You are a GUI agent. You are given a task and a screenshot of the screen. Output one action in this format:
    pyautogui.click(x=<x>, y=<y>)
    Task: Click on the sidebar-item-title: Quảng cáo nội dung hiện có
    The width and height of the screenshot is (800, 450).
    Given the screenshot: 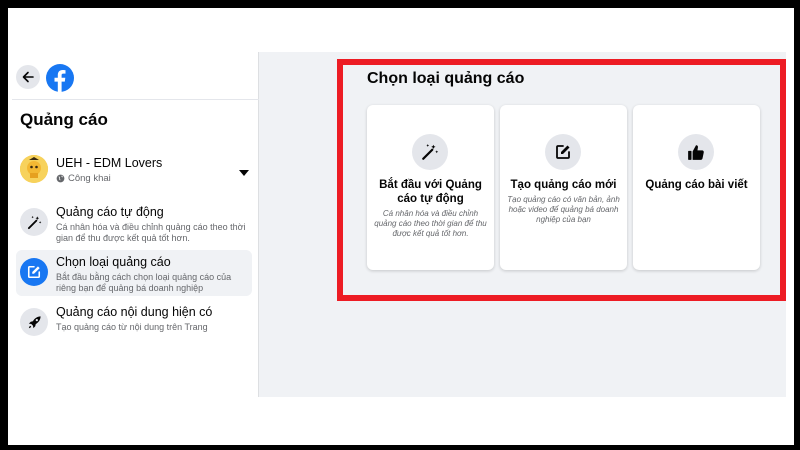 What is the action you would take?
    pyautogui.click(x=134, y=312)
    